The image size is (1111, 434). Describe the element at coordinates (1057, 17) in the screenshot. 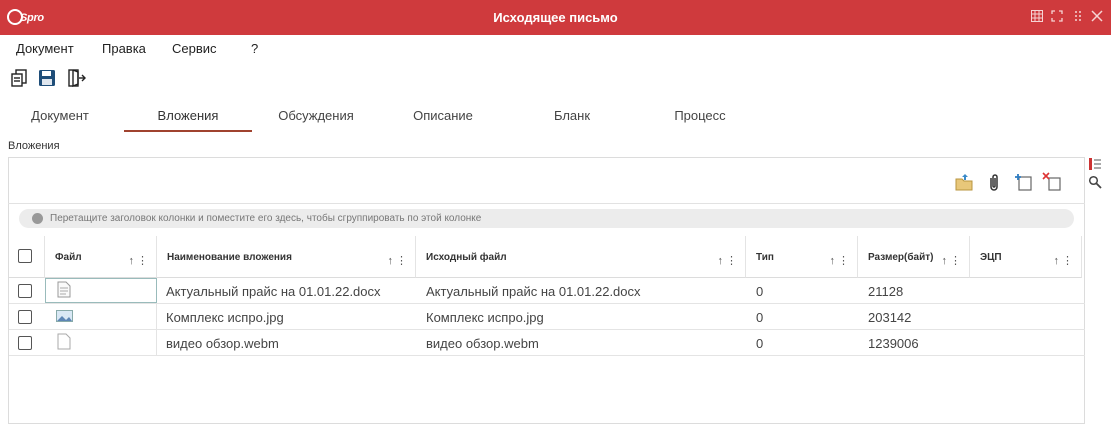

I see `expand-icon` at that location.